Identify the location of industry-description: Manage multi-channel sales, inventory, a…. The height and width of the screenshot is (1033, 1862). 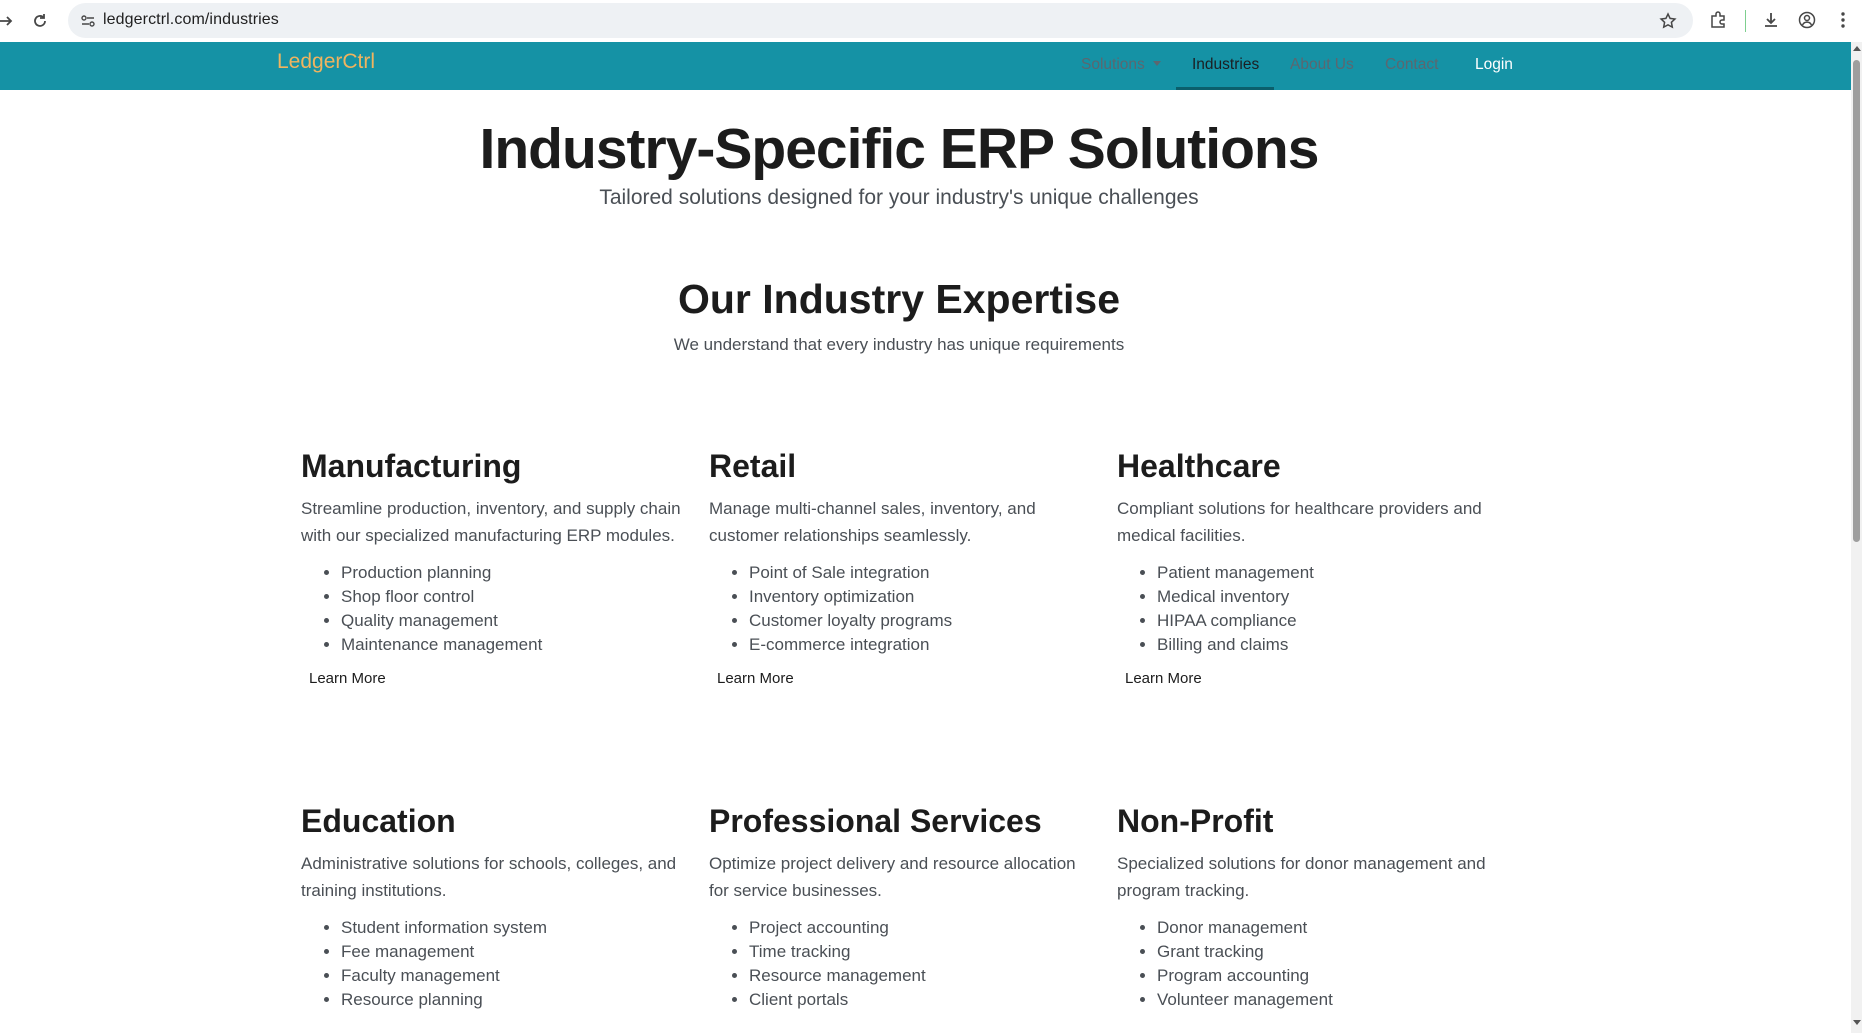
(872, 522).